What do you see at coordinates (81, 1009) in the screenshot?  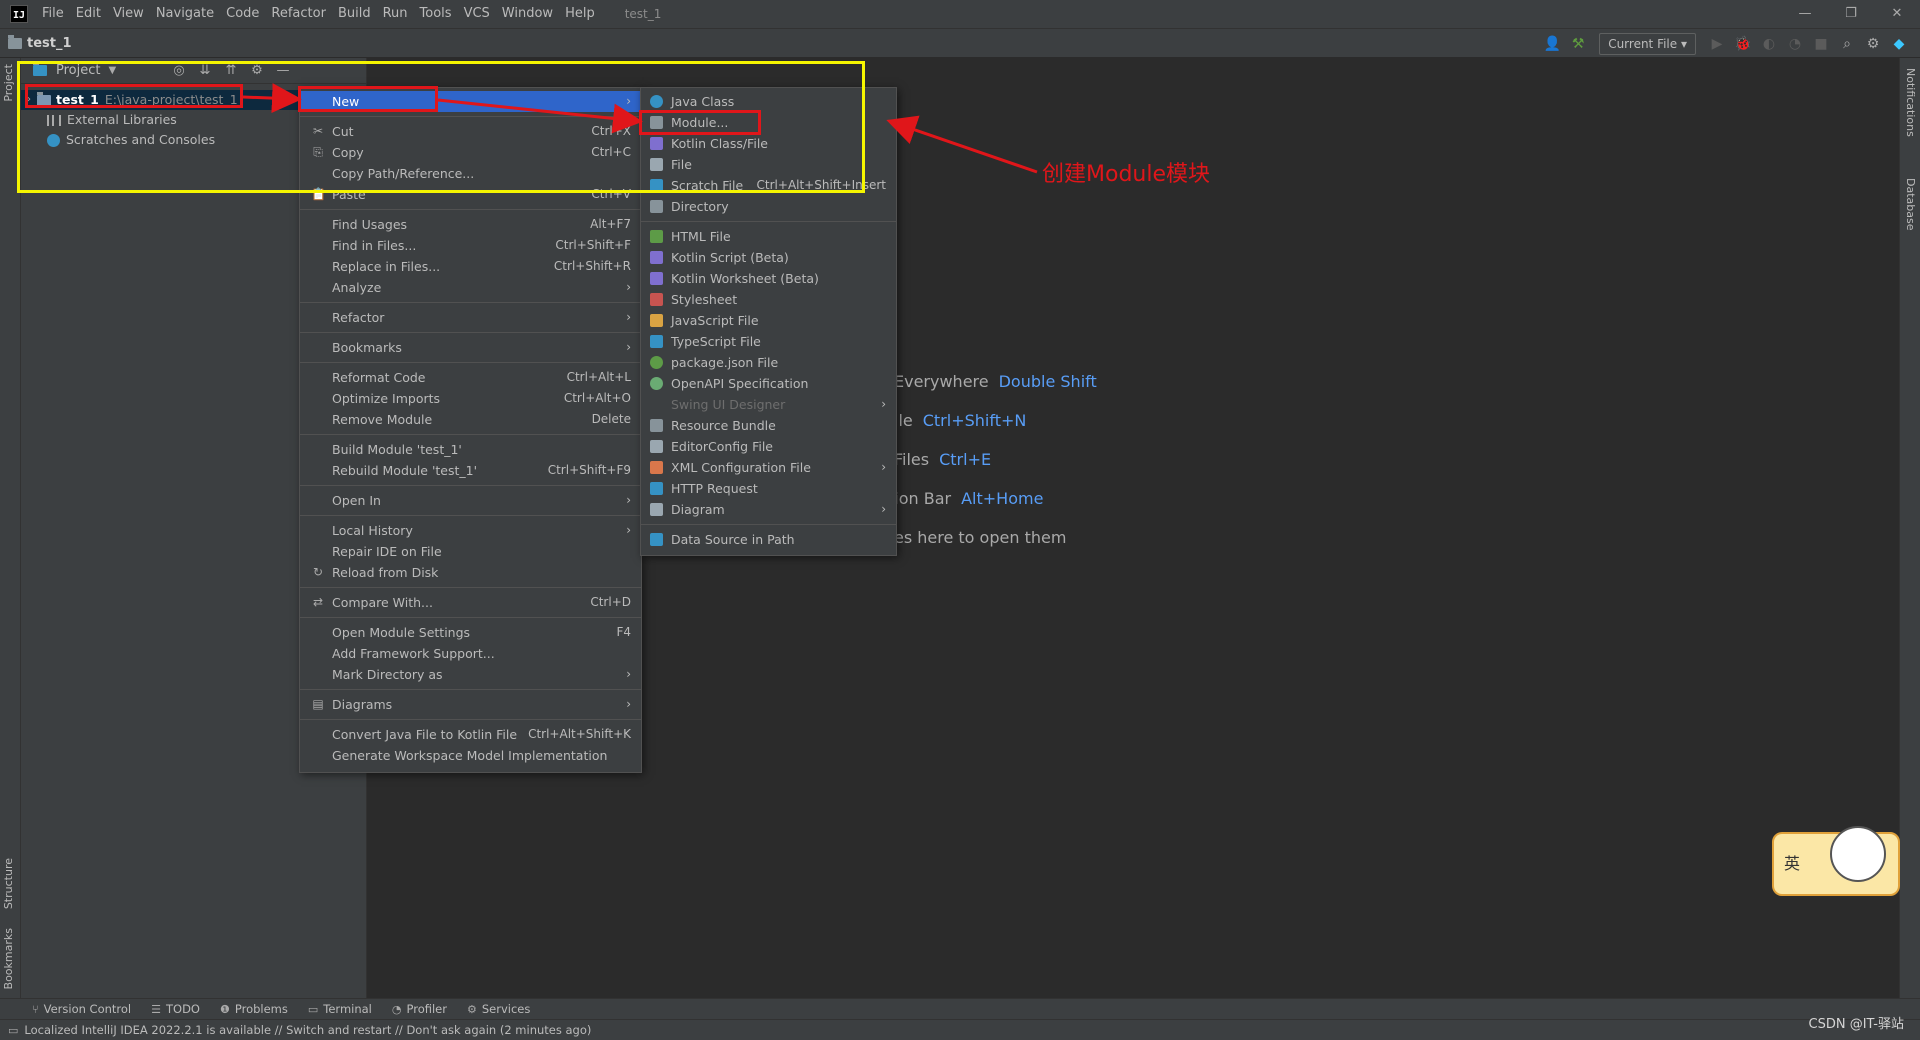 I see `tool-window-version-control: ⑂ Version Control` at bounding box center [81, 1009].